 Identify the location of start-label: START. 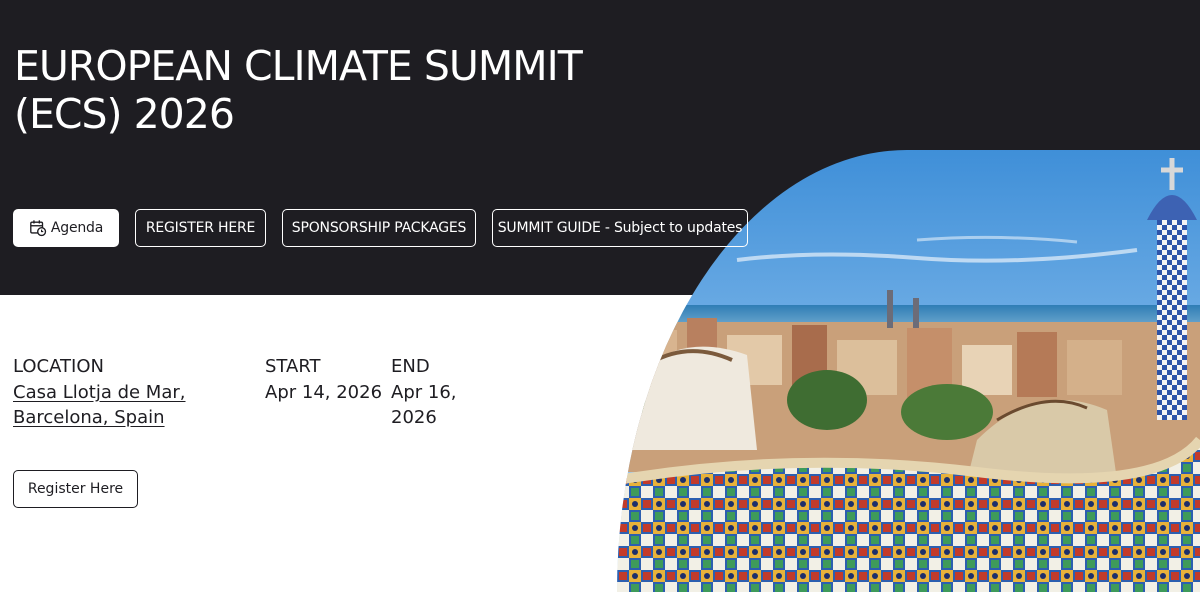
(293, 366).